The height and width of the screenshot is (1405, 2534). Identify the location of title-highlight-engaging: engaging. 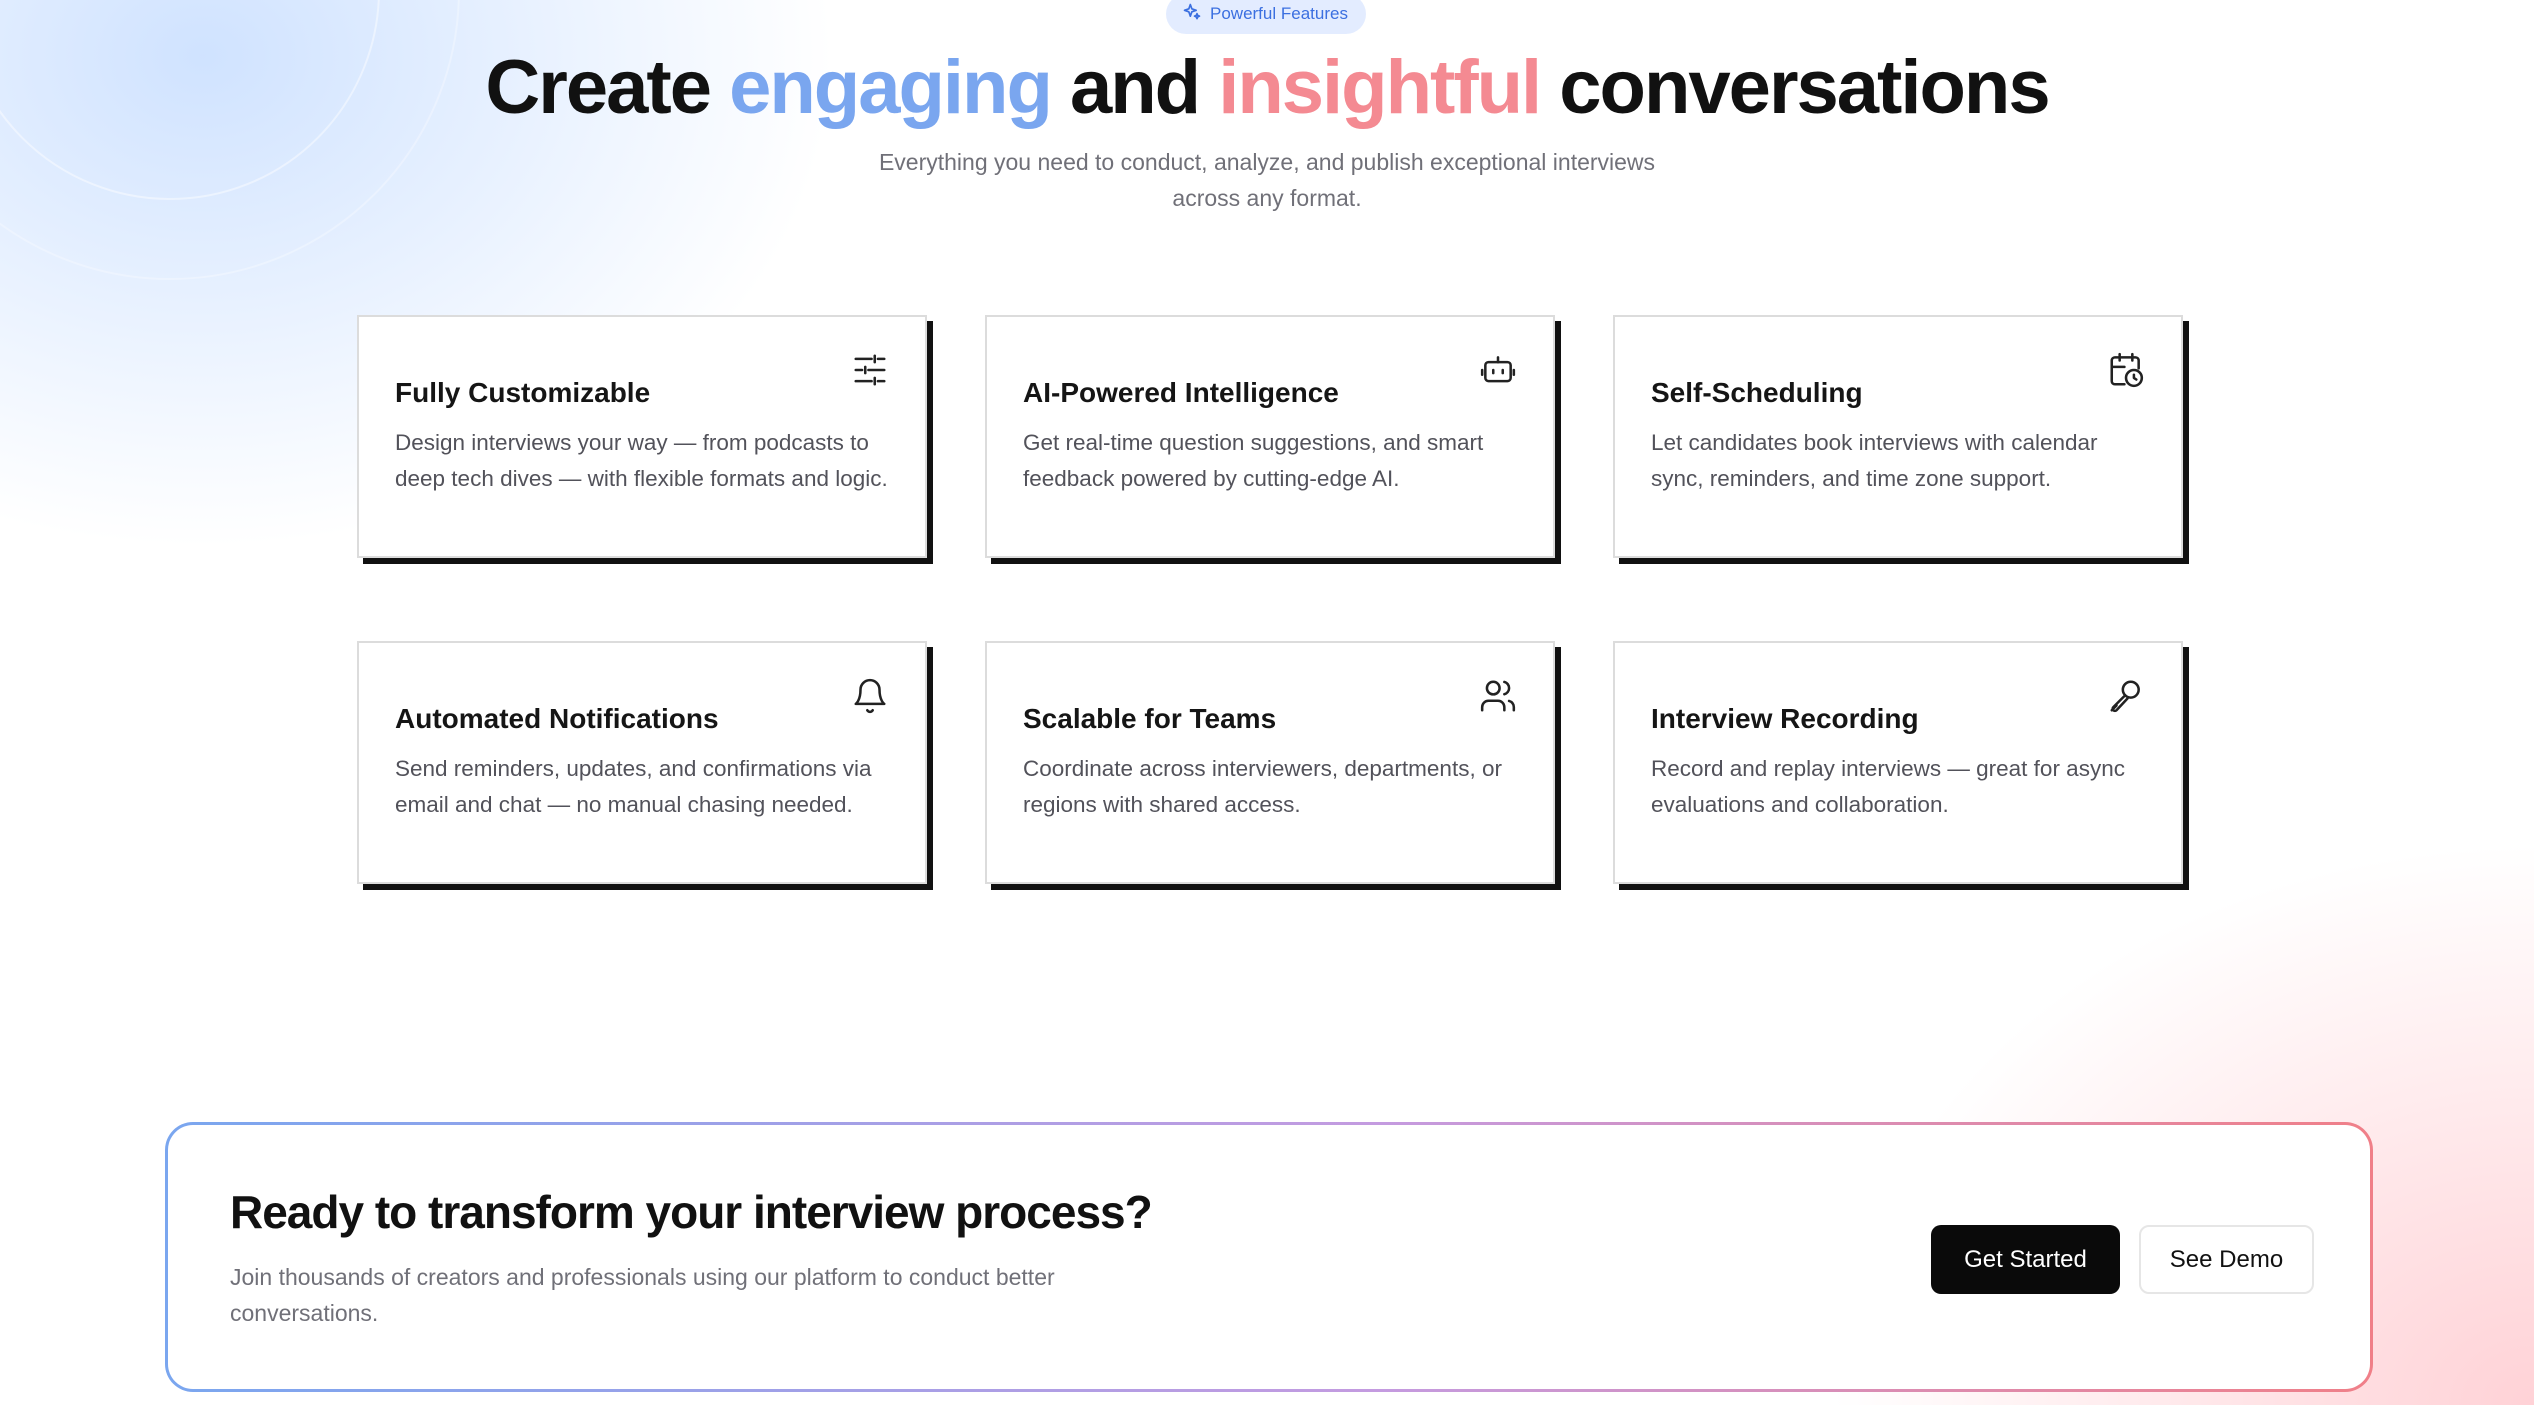
(891, 87).